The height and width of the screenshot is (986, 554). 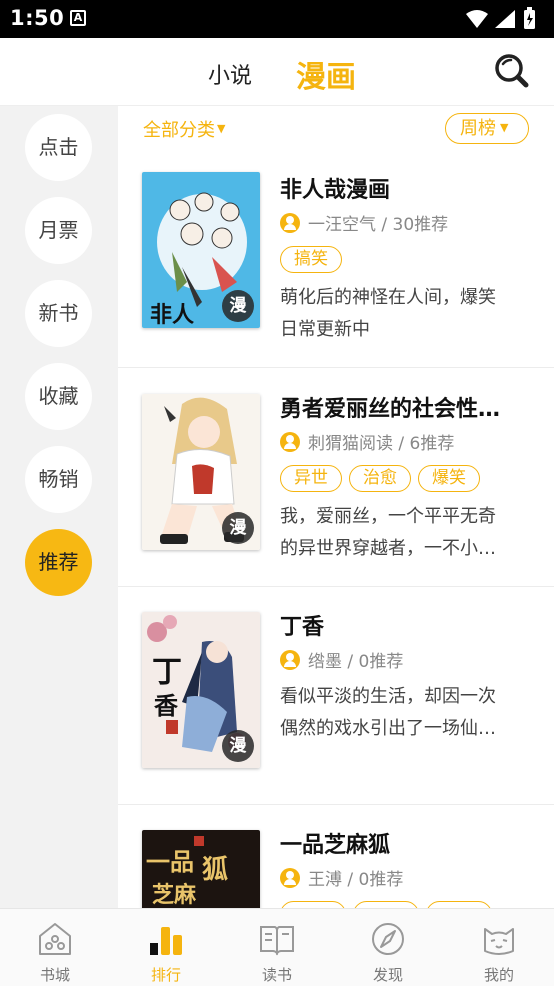 I want to click on book-description-line: 日常更新中, so click(x=325, y=329).